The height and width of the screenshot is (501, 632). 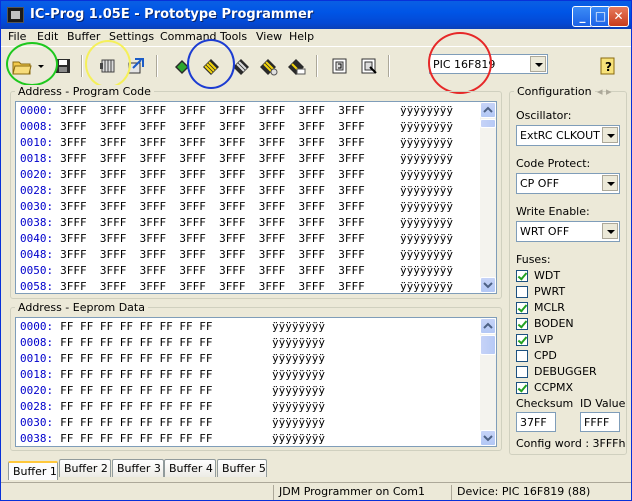 What do you see at coordinates (568, 231) in the screenshot?
I see `write-enable-select: WRT OFF` at bounding box center [568, 231].